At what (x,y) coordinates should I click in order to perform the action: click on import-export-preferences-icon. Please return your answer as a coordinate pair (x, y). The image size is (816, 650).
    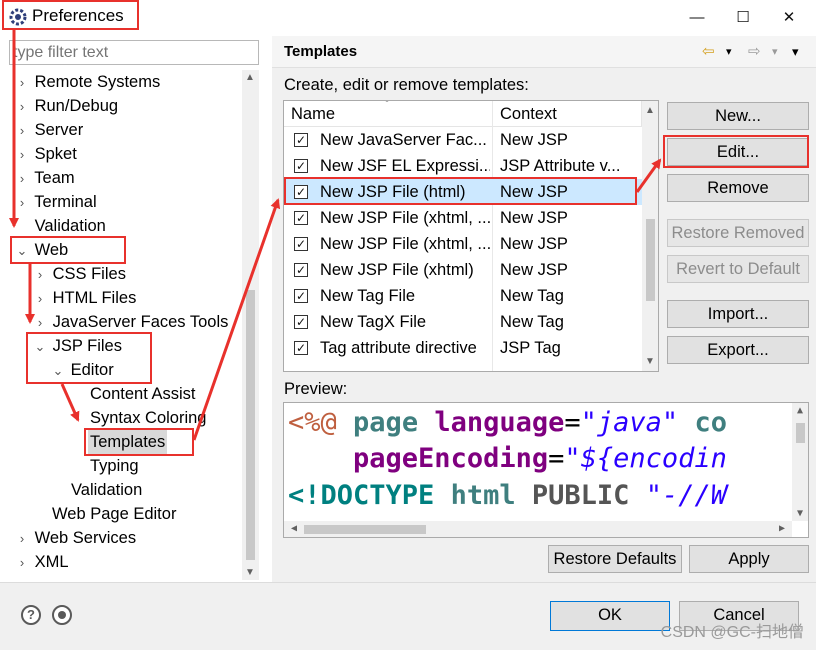
    Looking at the image, I should click on (62, 615).